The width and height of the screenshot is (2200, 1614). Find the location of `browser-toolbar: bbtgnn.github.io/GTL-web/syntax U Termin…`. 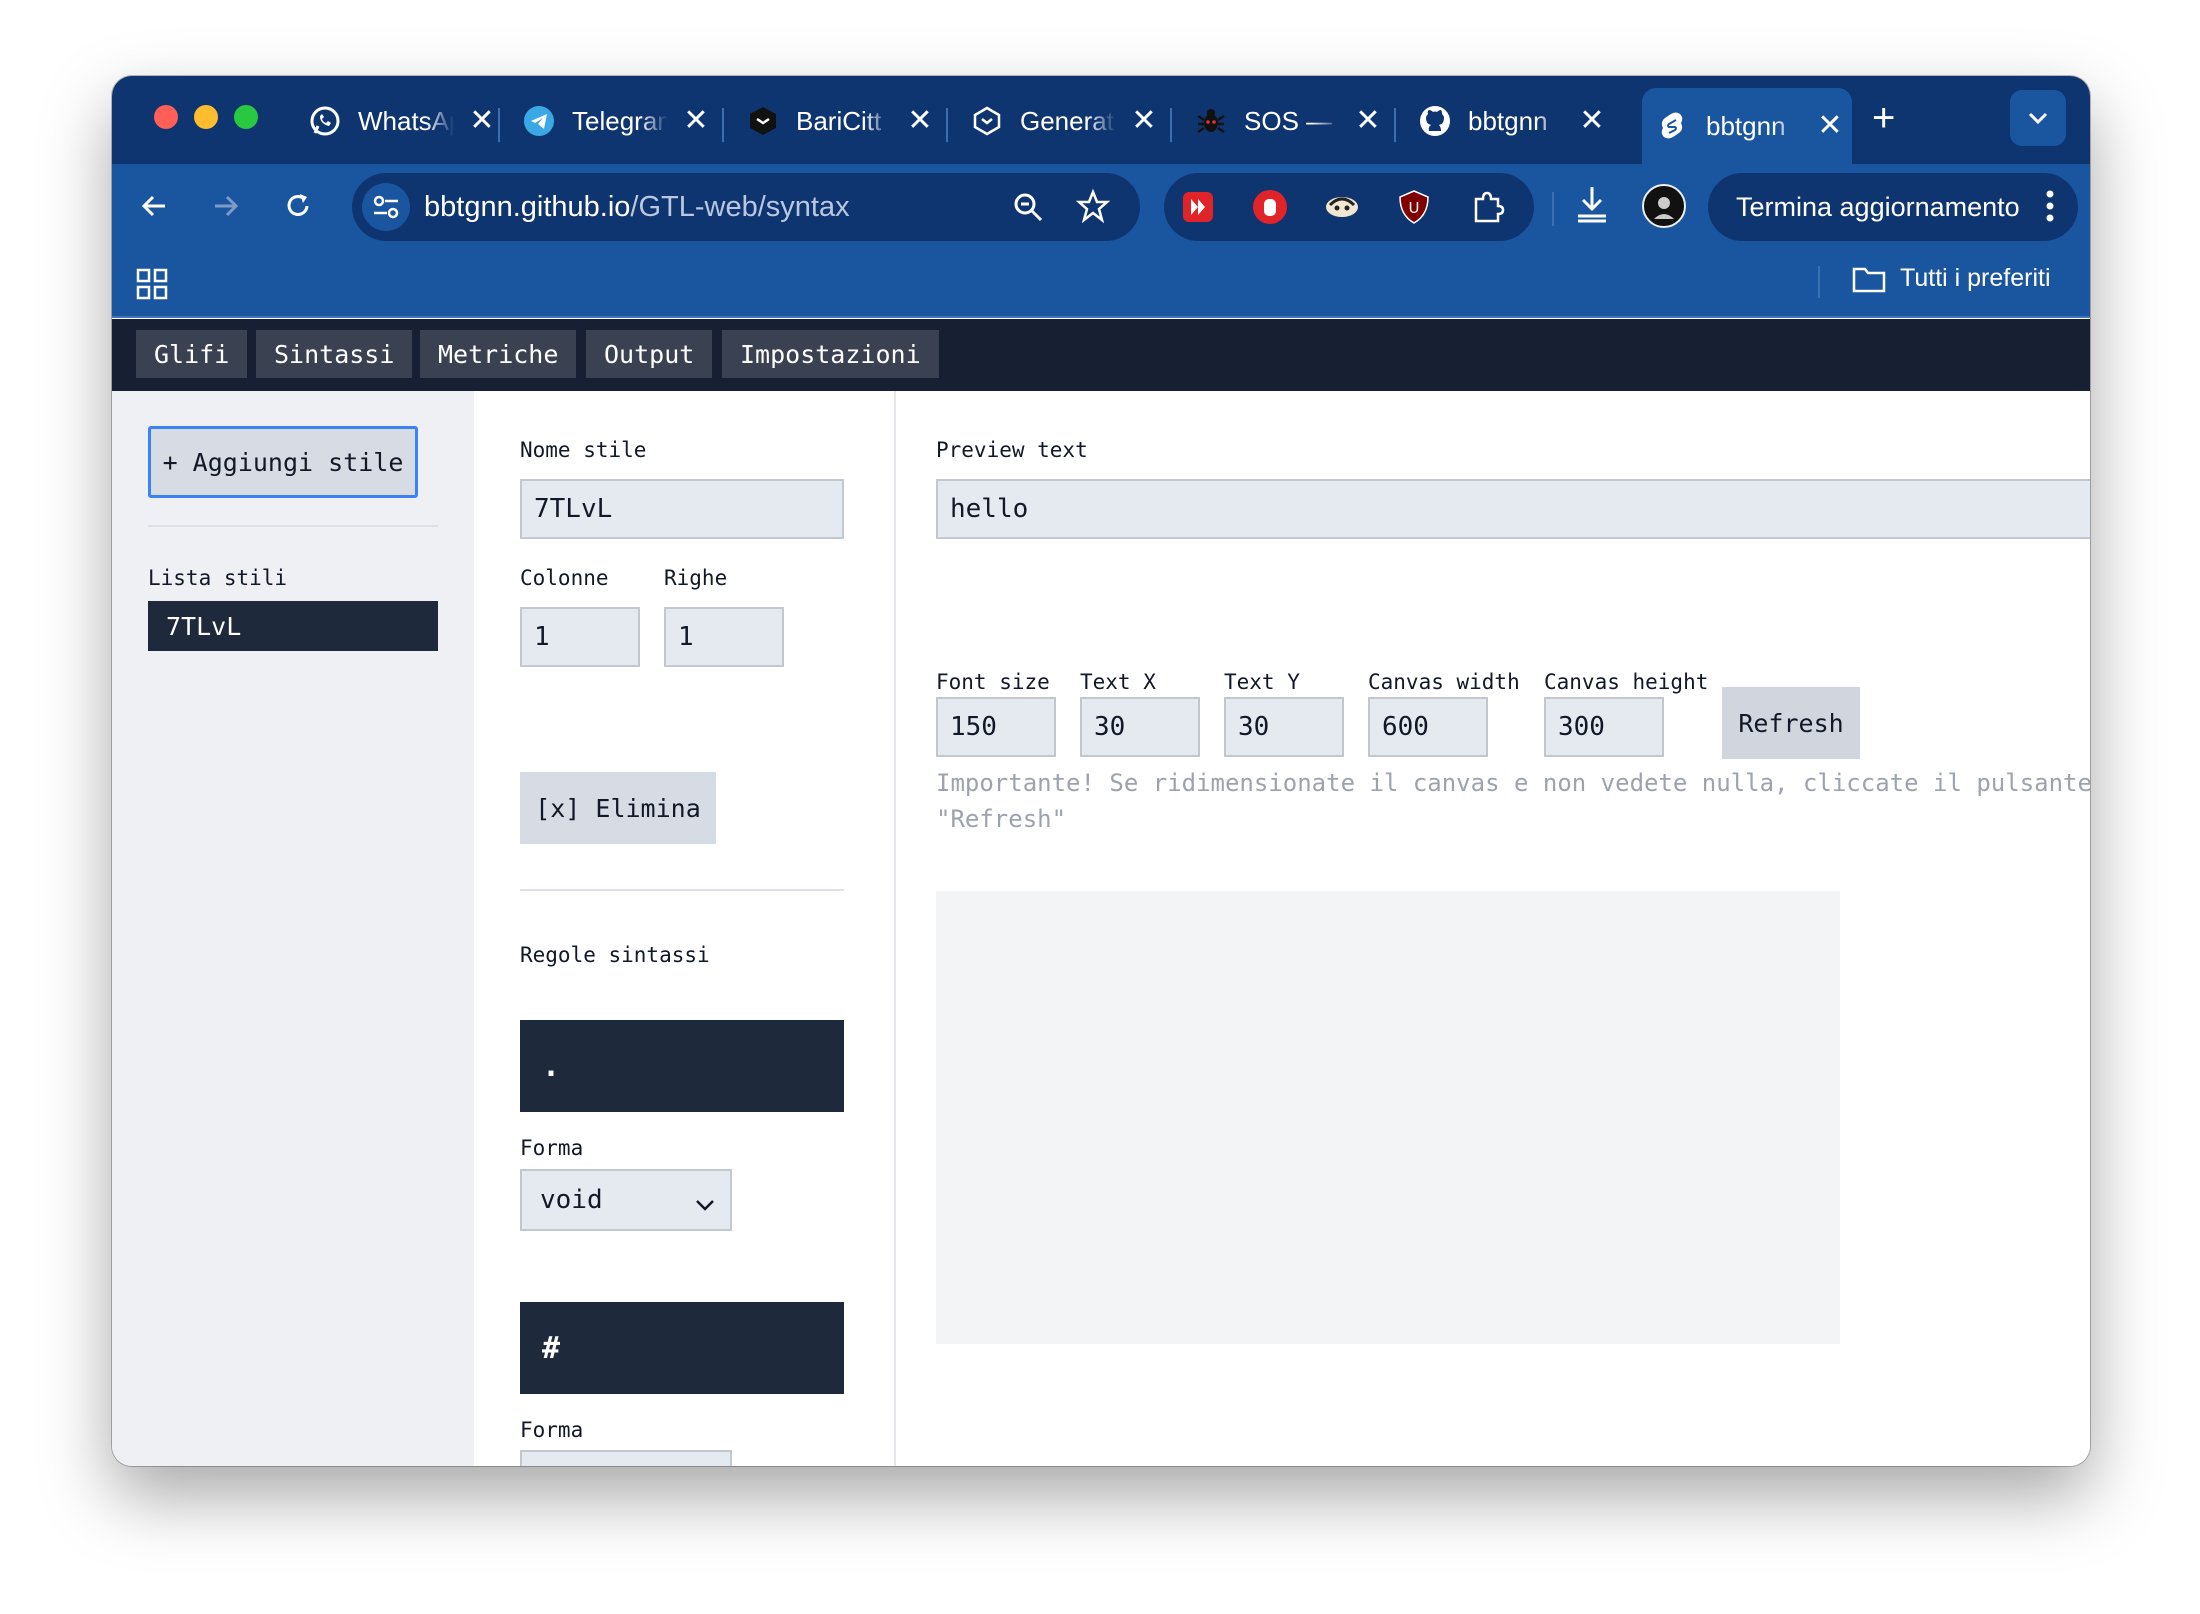

browser-toolbar: bbtgnn.github.io/GTL-web/syntax U Termin… is located at coordinates (1101, 207).